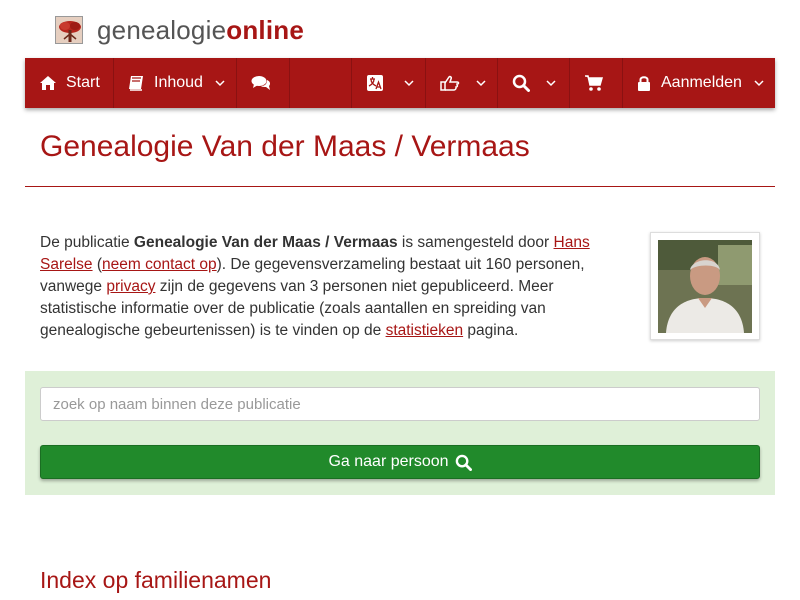 This screenshot has height=600, width=800. I want to click on intro-text-6: pagina., so click(491, 330).